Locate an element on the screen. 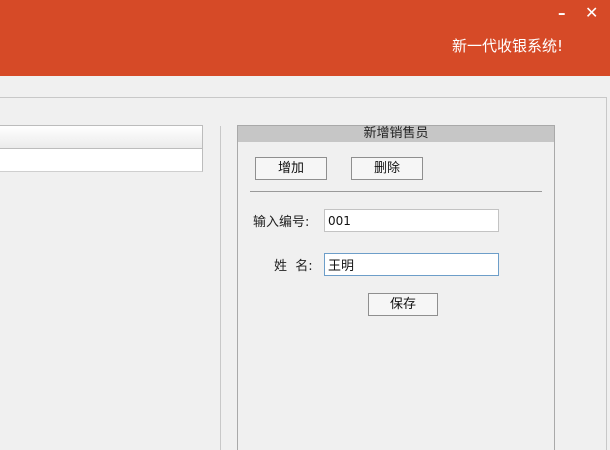 This screenshot has width=610, height=450. app-title: 新一代收银系统! is located at coordinates (508, 46).